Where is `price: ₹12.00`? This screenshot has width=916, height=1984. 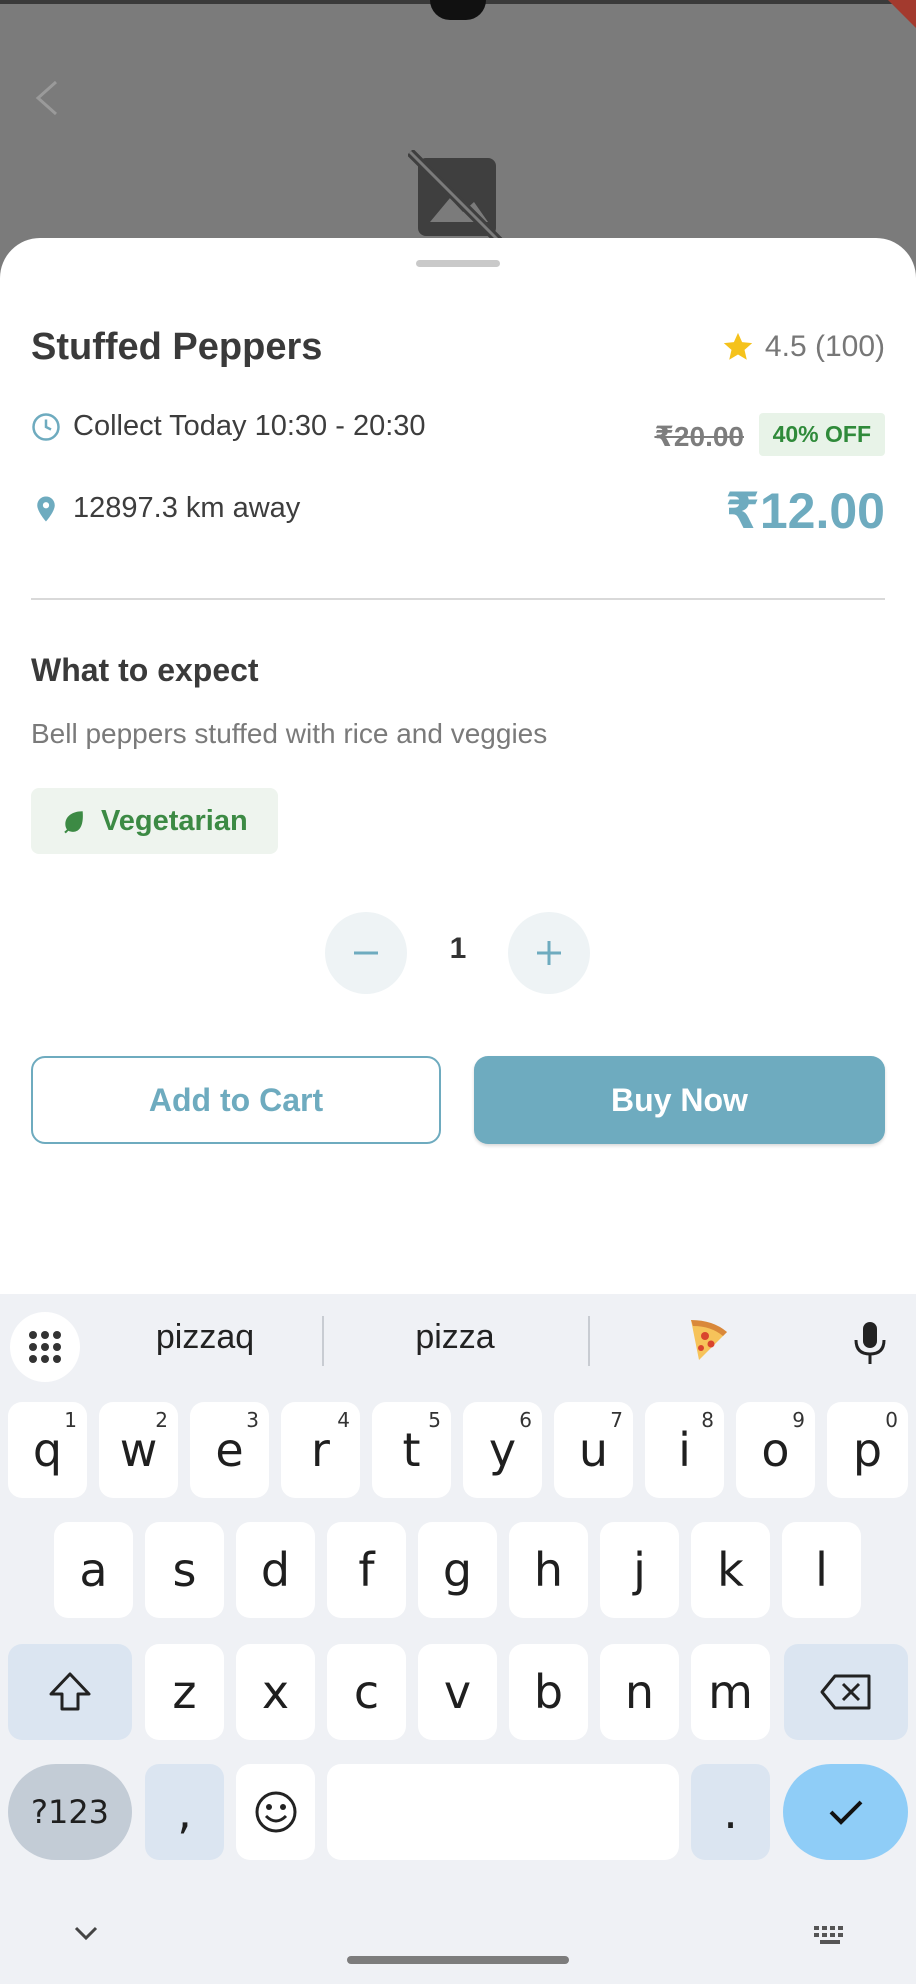 price: ₹12.00 is located at coordinates (805, 511).